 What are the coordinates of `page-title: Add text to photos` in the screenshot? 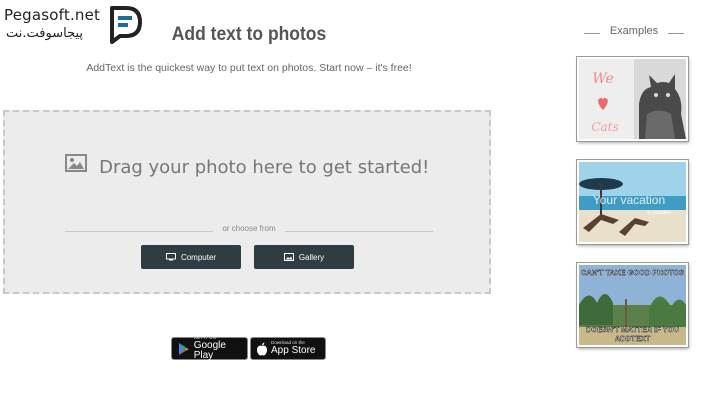 It's located at (249, 34).